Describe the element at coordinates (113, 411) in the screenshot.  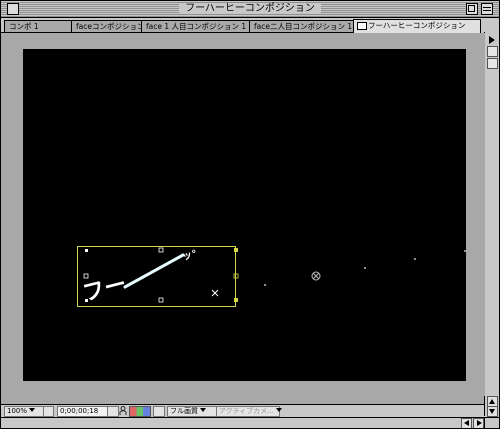
I see `snapshot-camera-icon` at that location.